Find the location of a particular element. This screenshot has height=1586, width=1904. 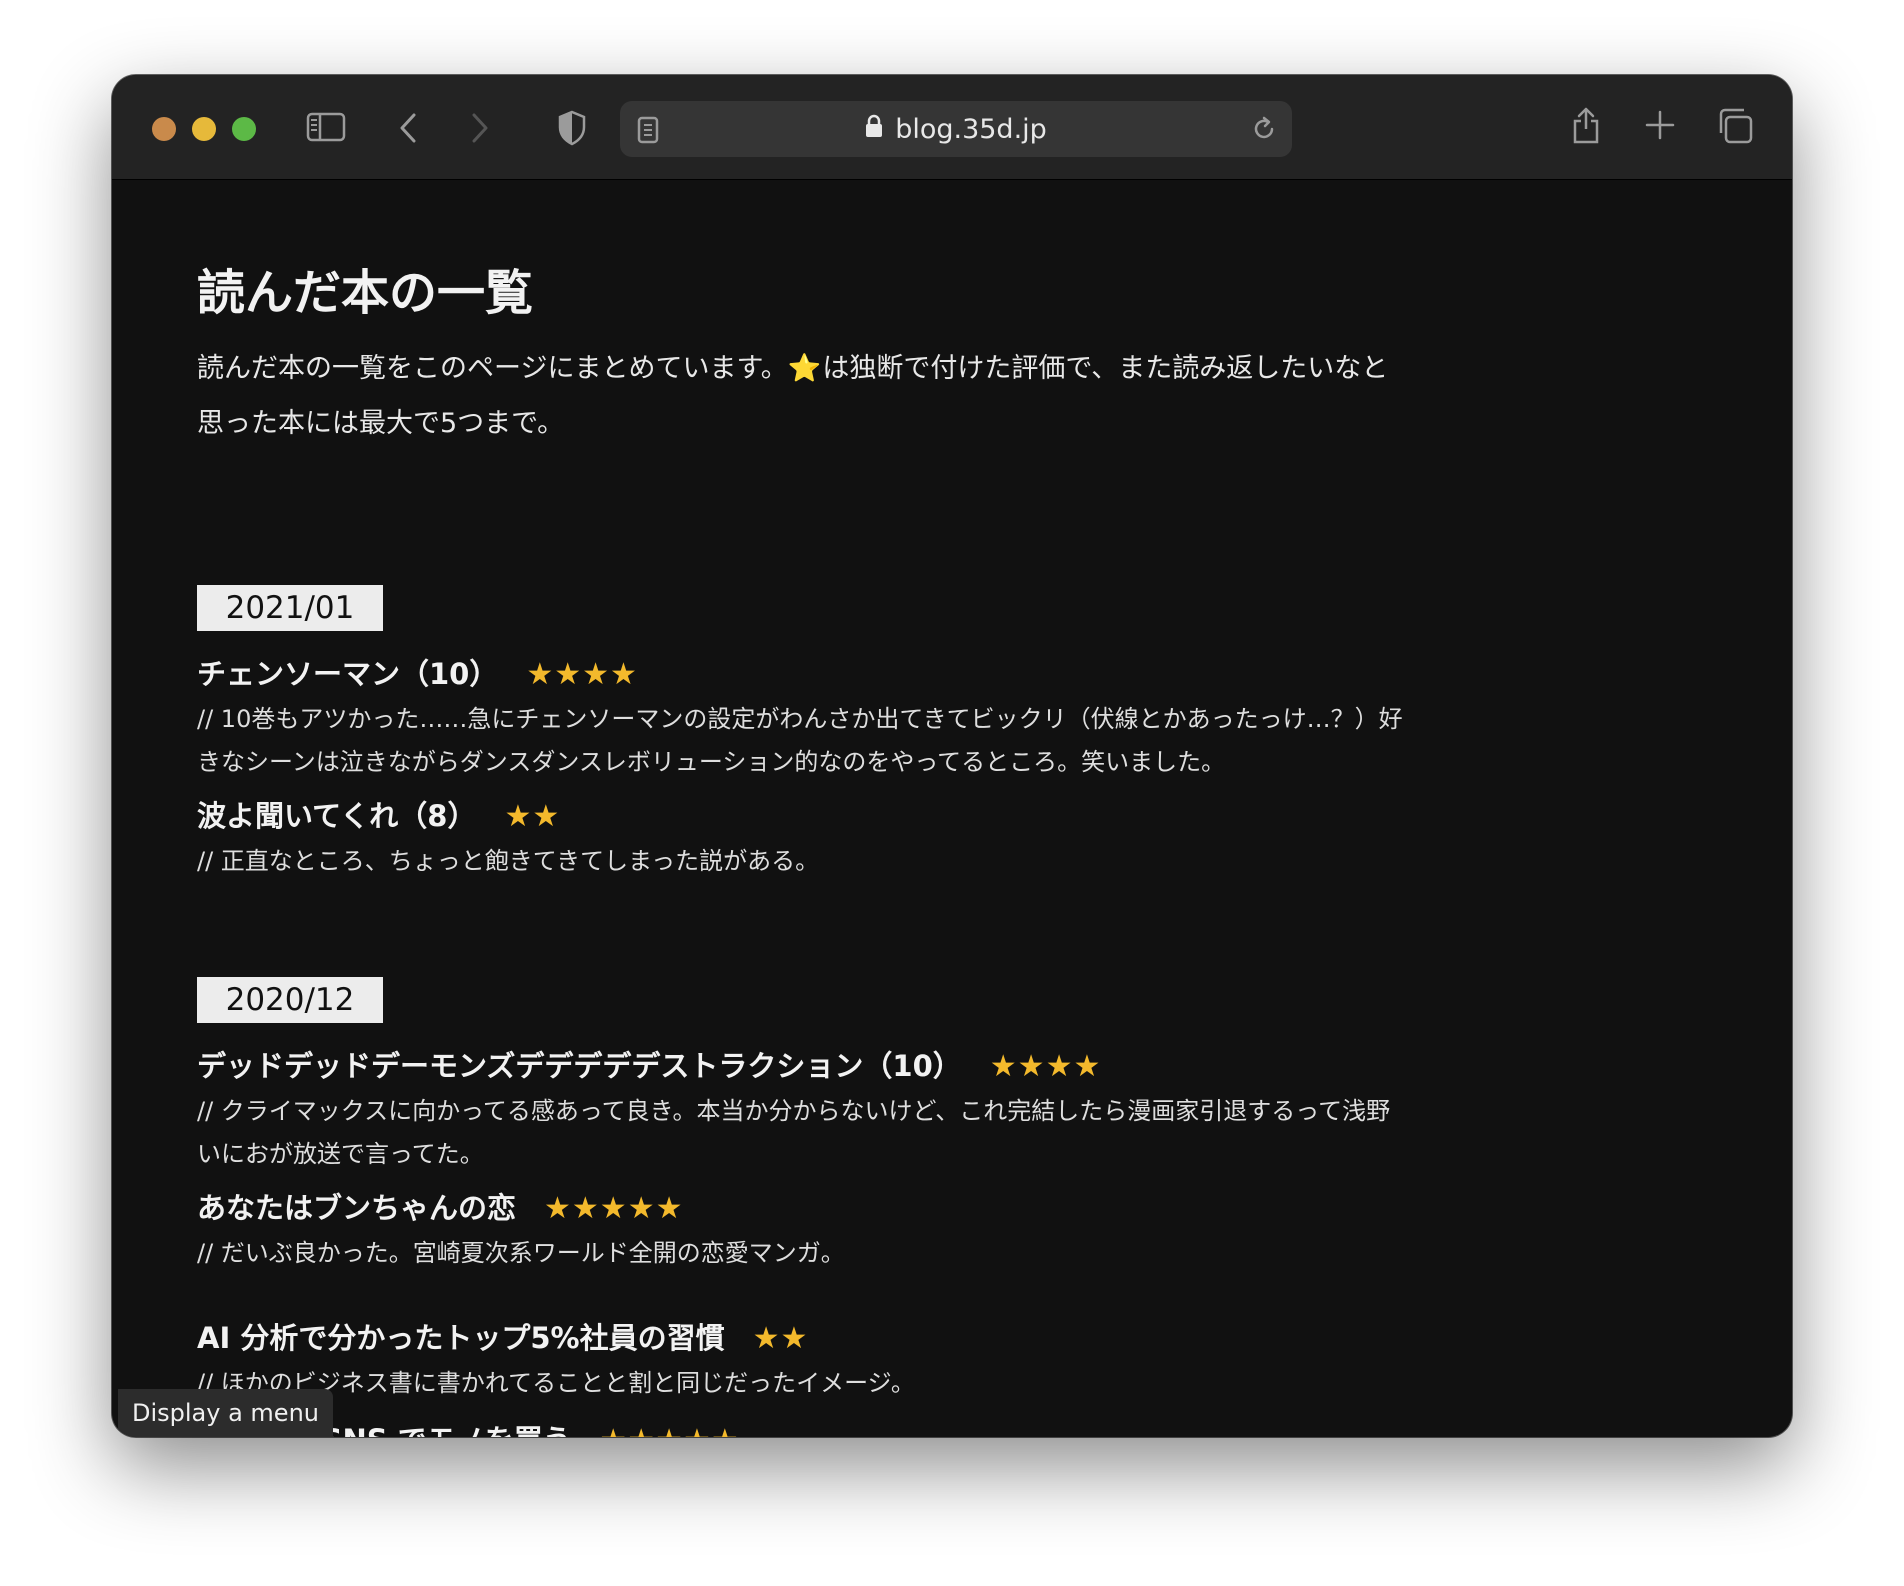

book-title: AI 分析で分かったトップ5%社員の習慣 ★★ is located at coordinates (502, 1336).